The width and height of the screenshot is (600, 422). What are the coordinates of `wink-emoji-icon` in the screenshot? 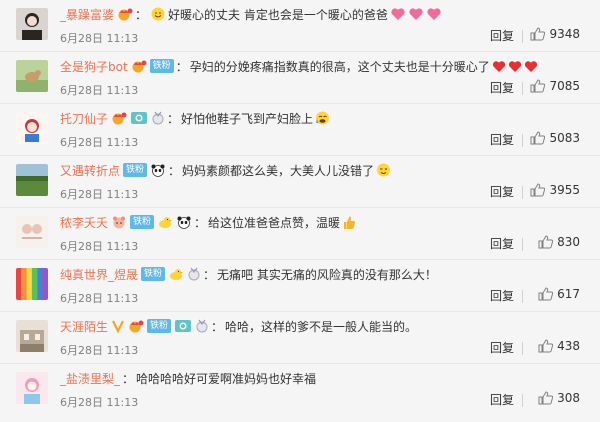 It's located at (383, 170).